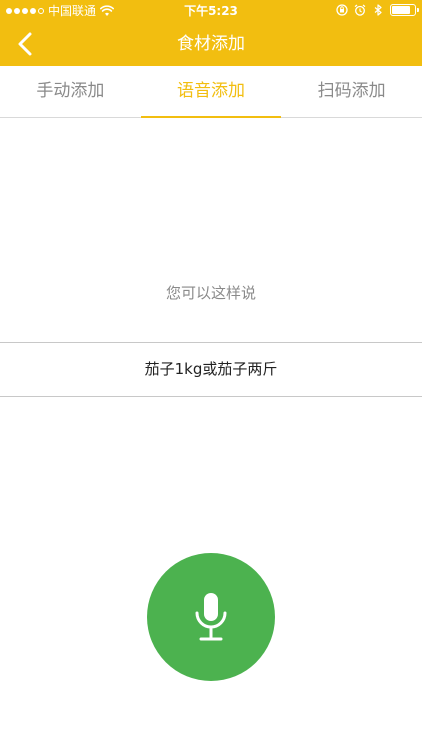  I want to click on voice-example: 茄子1kg或茄子两斤, so click(211, 369).